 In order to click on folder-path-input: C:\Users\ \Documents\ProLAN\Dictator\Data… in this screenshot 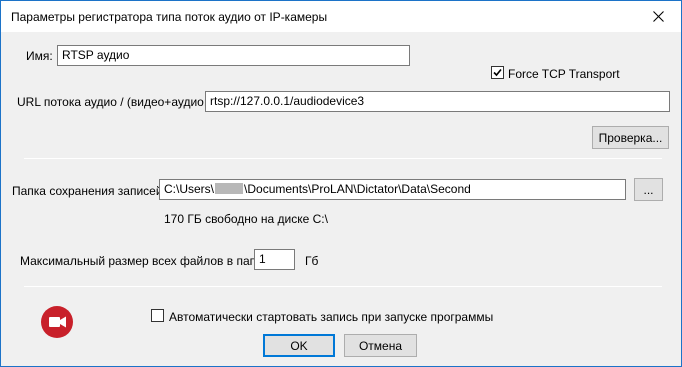, I will do `click(392, 189)`.